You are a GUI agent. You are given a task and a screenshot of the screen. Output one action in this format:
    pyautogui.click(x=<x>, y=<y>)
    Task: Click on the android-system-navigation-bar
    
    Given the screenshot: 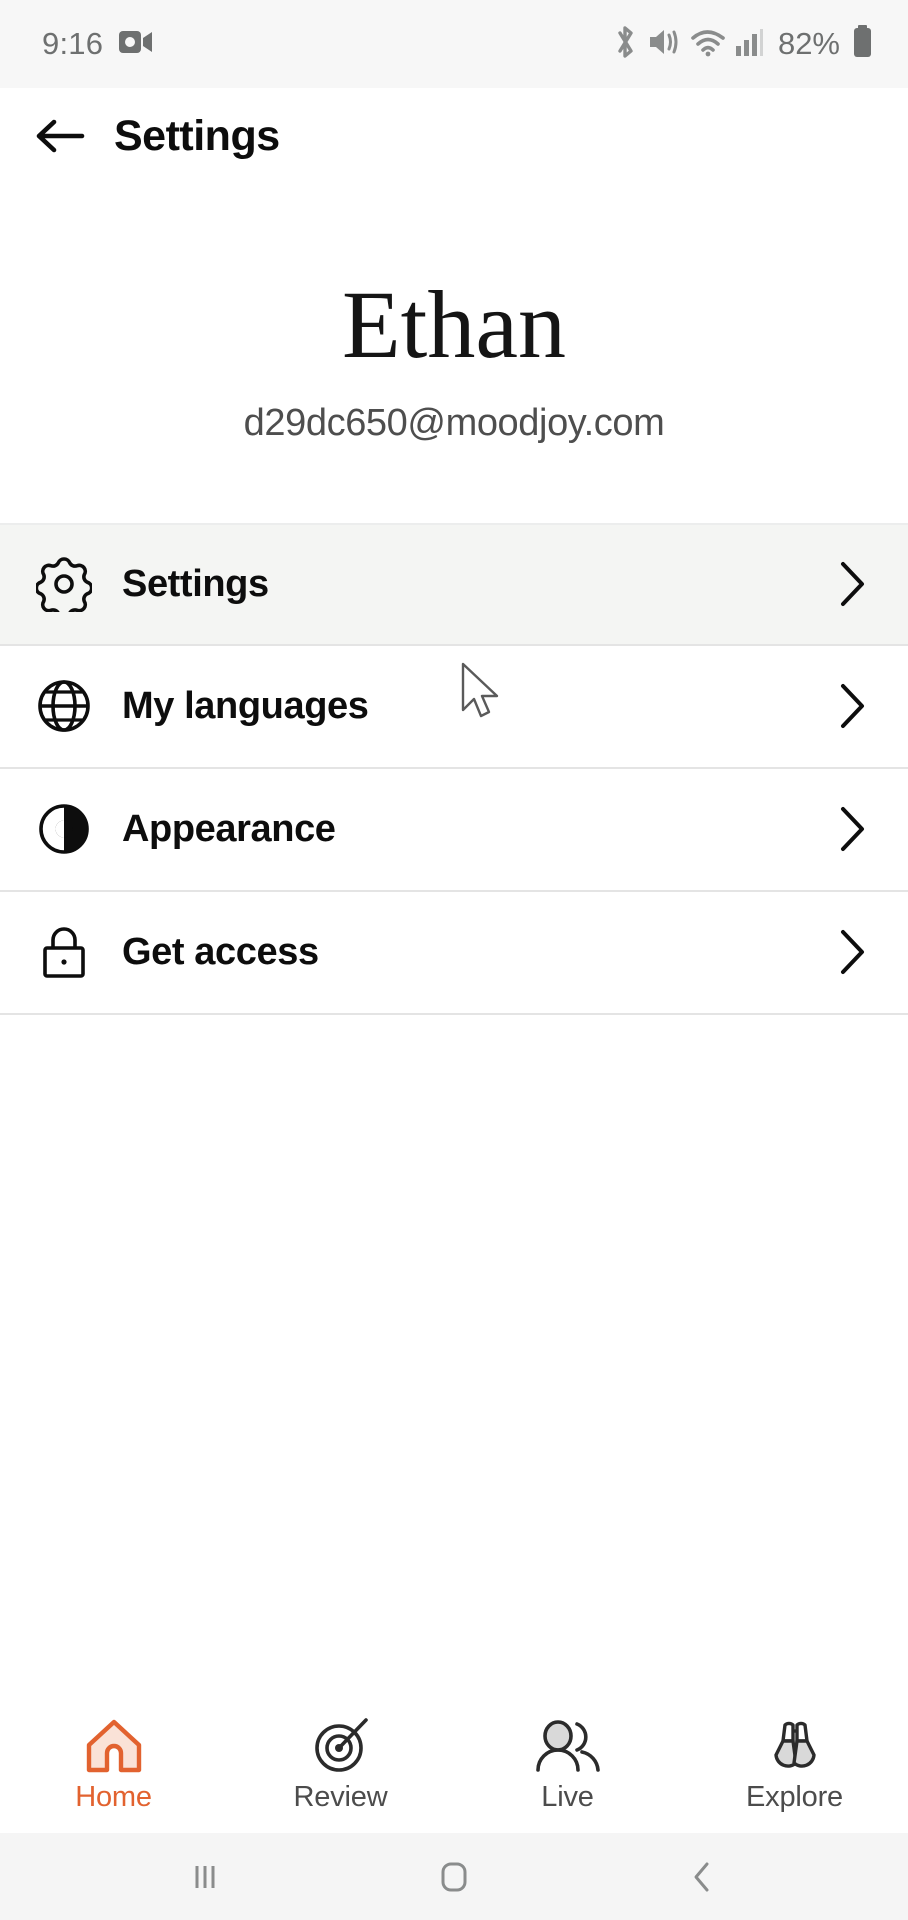 What is the action you would take?
    pyautogui.click(x=454, y=1876)
    